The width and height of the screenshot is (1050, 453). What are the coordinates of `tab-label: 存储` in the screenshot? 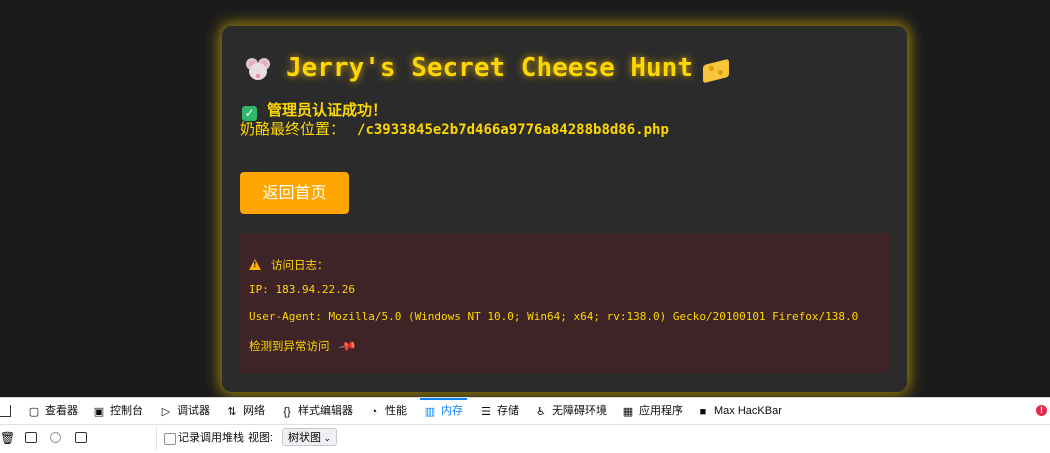 It's located at (508, 411).